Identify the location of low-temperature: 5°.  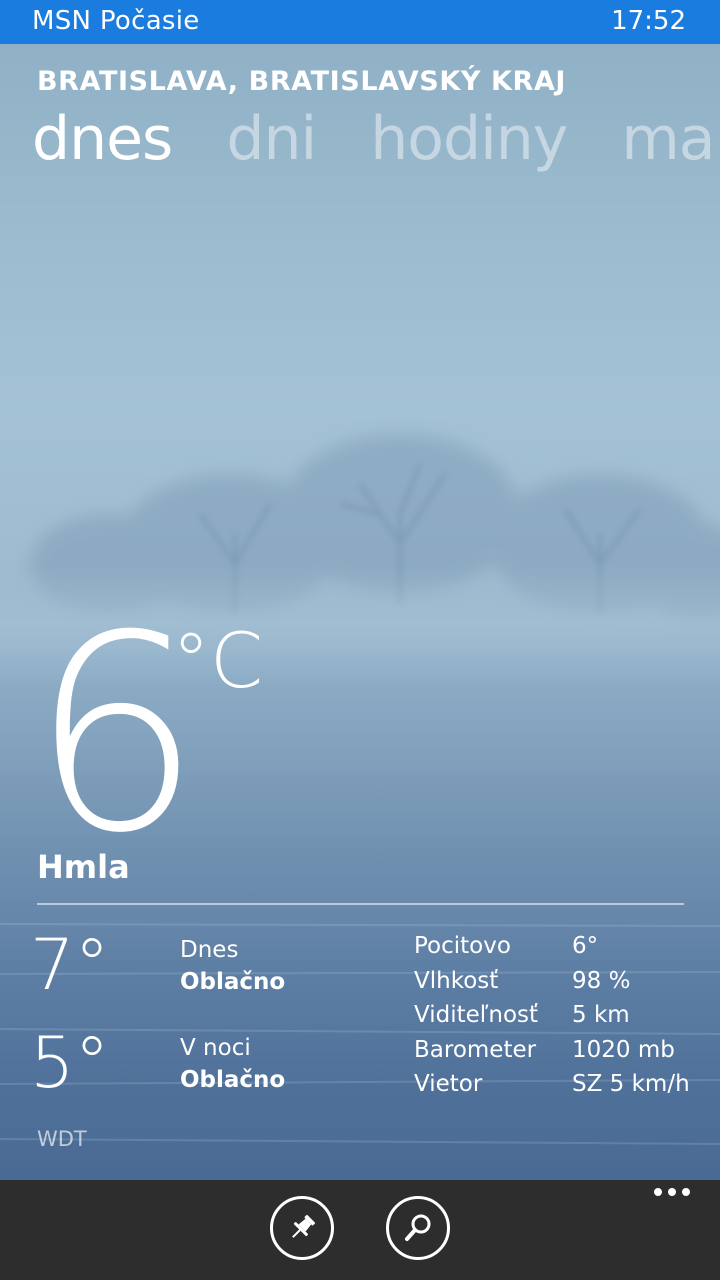
(70, 1063).